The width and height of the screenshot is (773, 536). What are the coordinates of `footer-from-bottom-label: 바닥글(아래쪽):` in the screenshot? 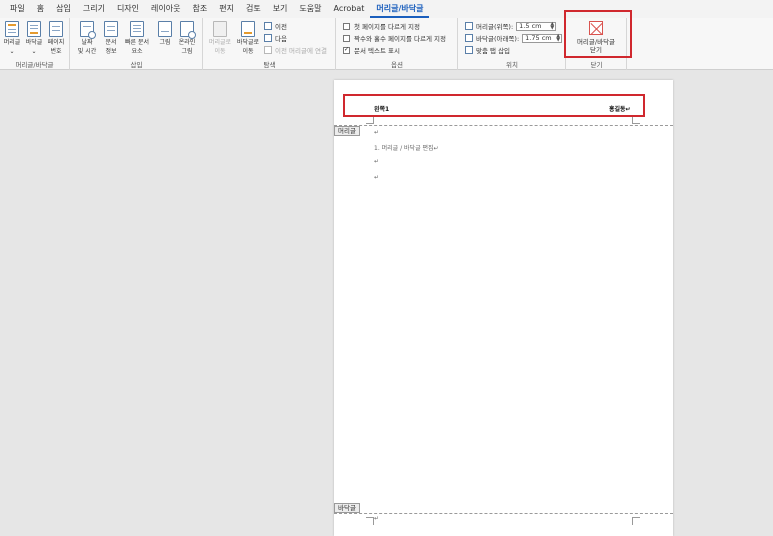 It's located at (498, 39).